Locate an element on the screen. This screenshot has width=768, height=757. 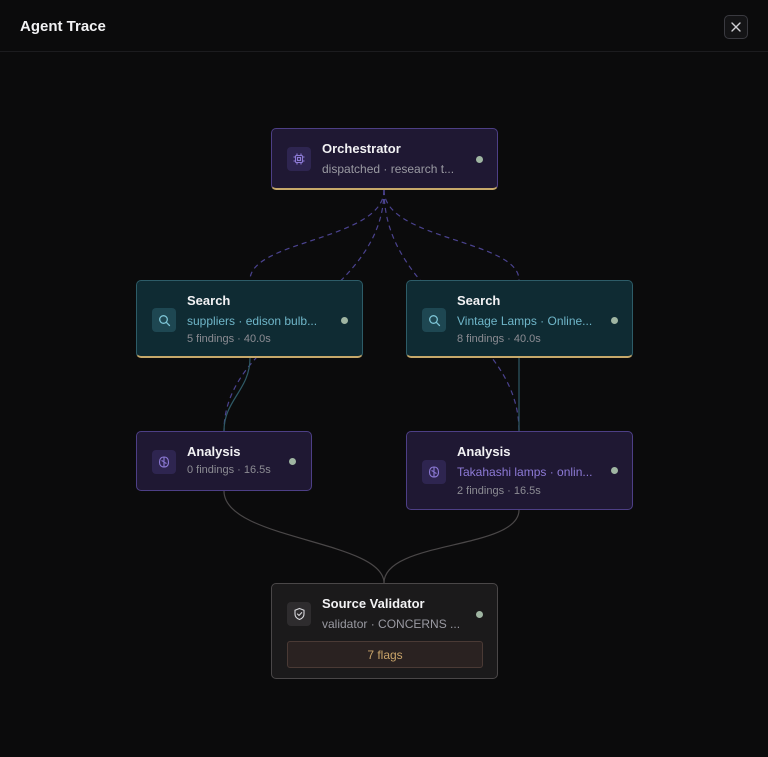
node-analysis-1: Analysis 0 findings · 16.5s is located at coordinates (224, 461).